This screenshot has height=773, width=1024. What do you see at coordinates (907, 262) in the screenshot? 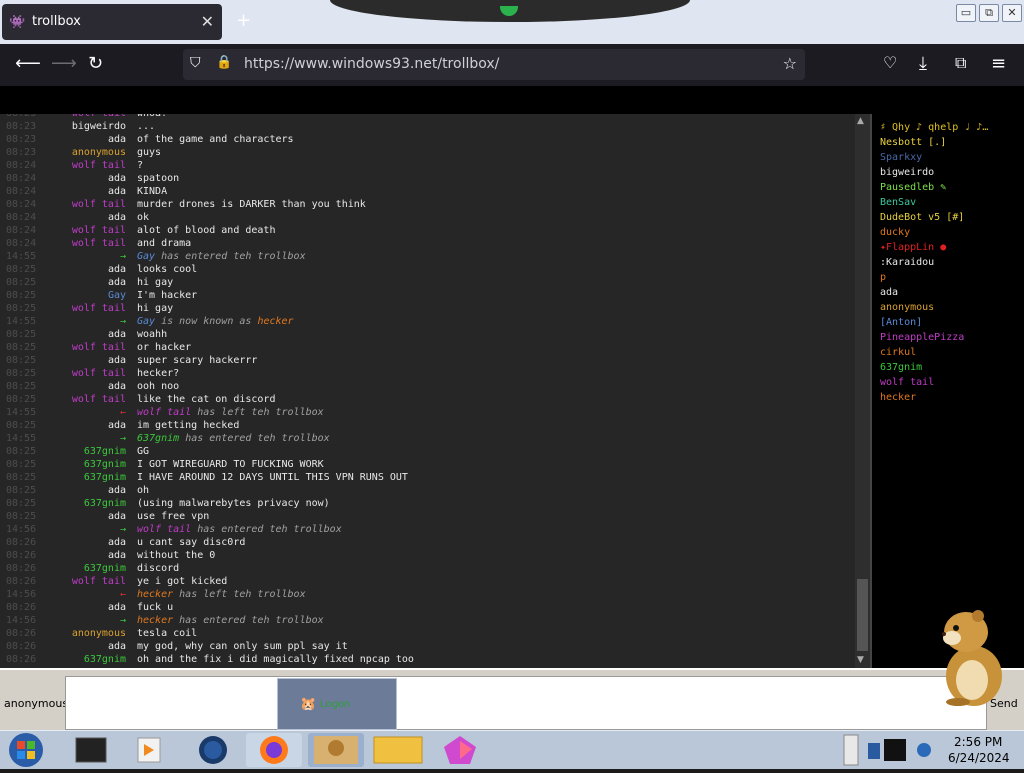
I see `user-list-item: :Karaidou` at bounding box center [907, 262].